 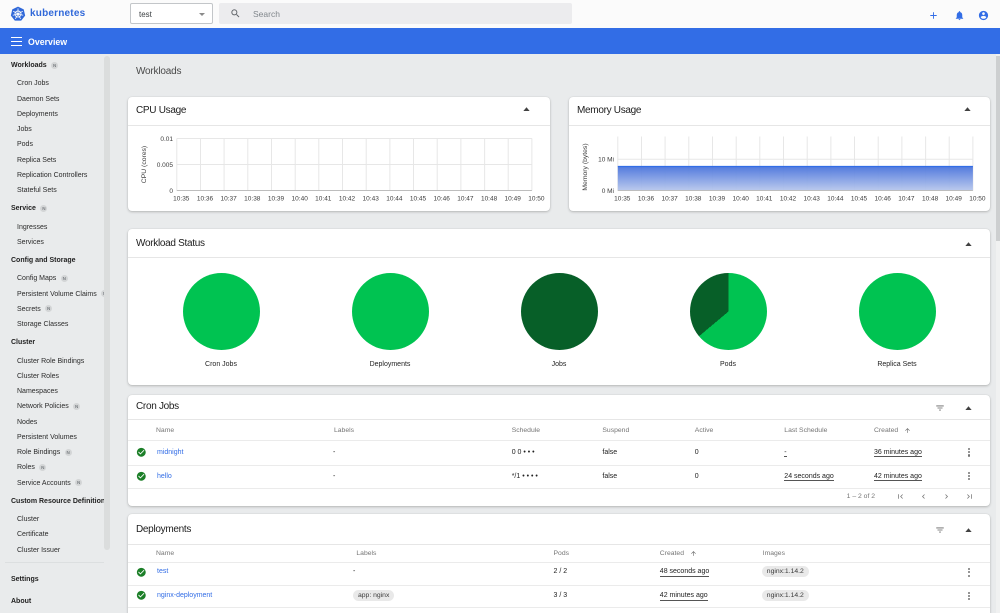 What do you see at coordinates (144, 163) in the screenshot?
I see `svg-text: CPU (cores)` at bounding box center [144, 163].